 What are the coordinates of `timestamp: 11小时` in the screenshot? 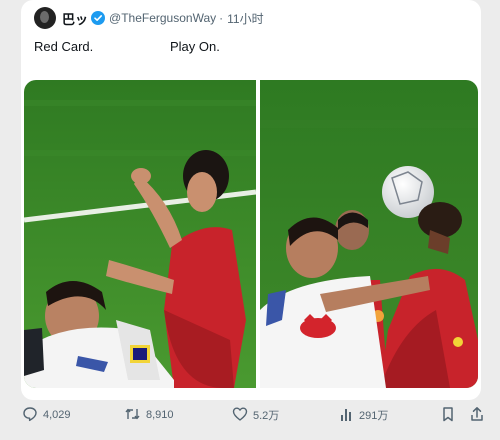 It's located at (245, 18).